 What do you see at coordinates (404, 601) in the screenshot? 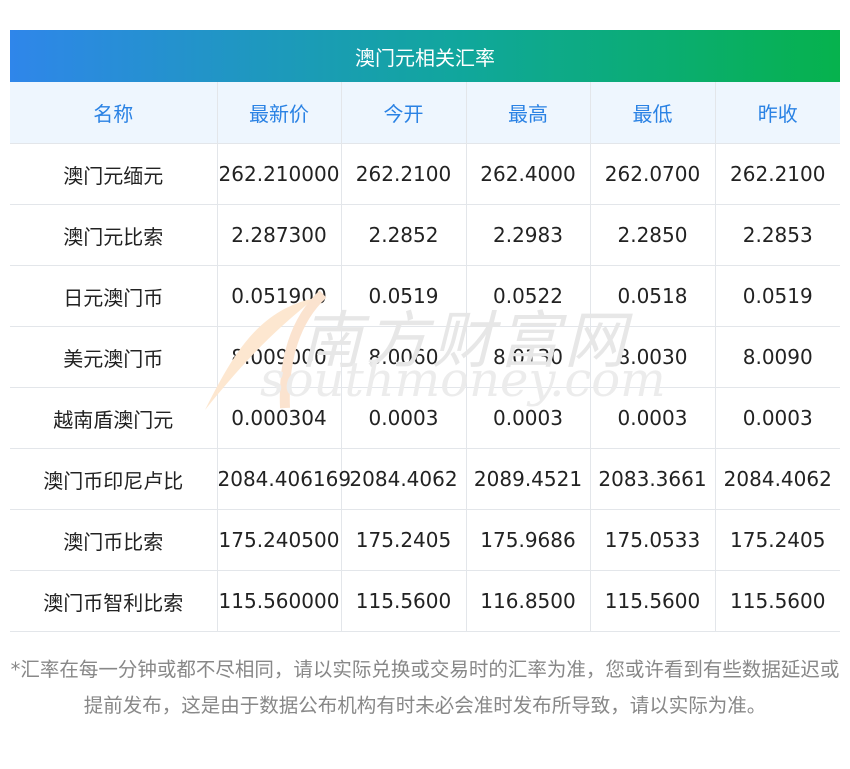
I see `open-price: 115.5600` at bounding box center [404, 601].